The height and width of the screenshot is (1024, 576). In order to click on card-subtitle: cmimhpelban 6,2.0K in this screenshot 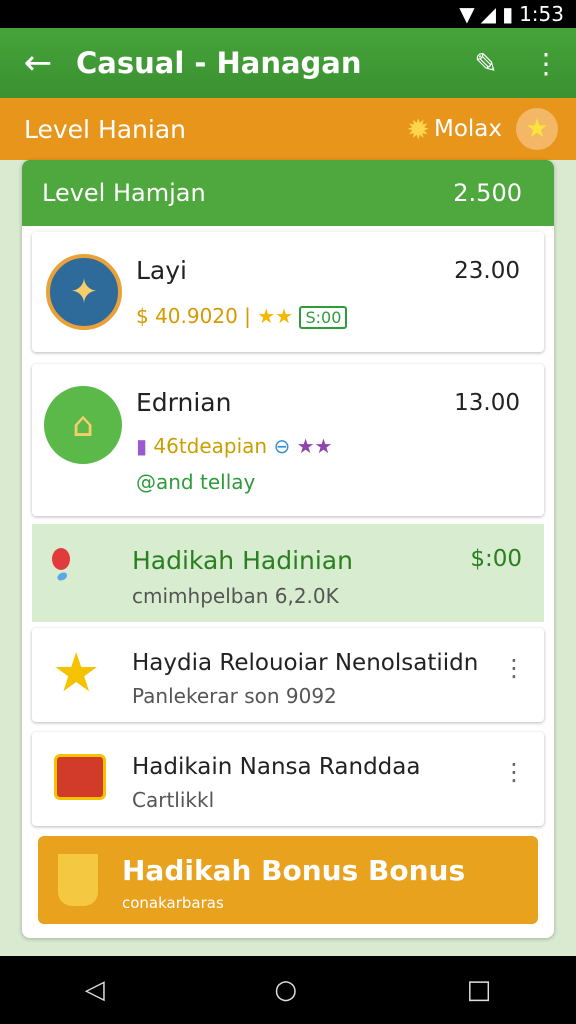, I will do `click(235, 596)`.